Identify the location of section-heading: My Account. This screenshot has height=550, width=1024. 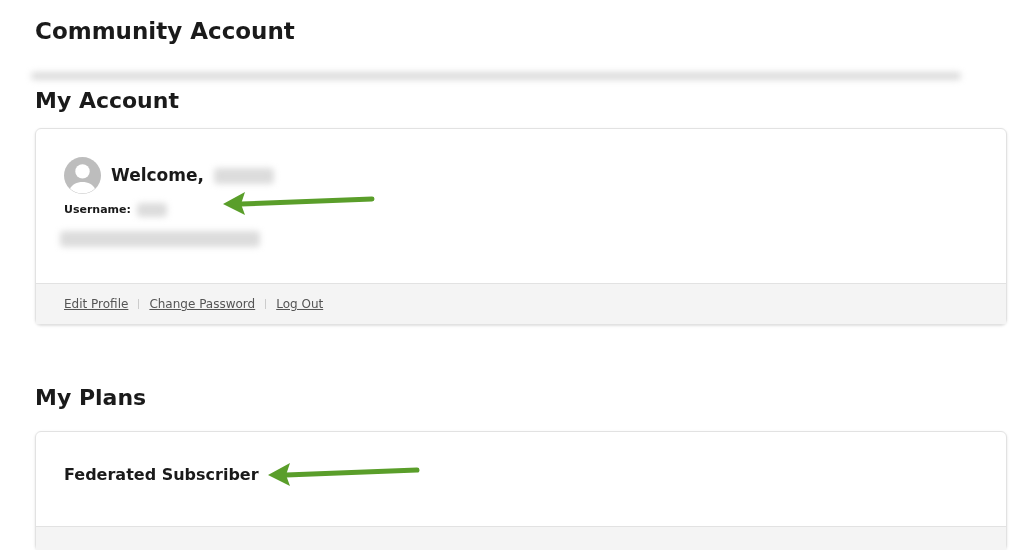
(107, 101).